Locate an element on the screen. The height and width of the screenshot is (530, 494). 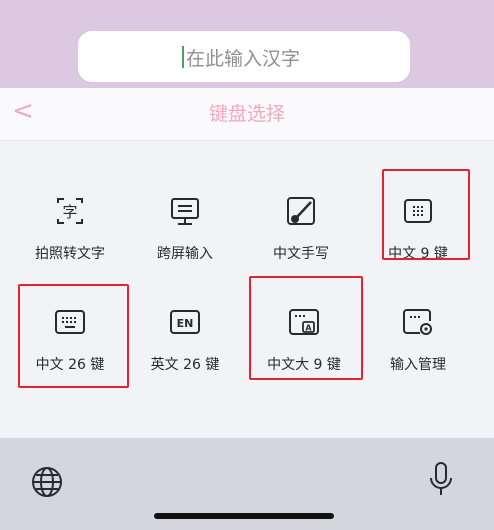
page-title: 键盘选择 is located at coordinates (246, 114).